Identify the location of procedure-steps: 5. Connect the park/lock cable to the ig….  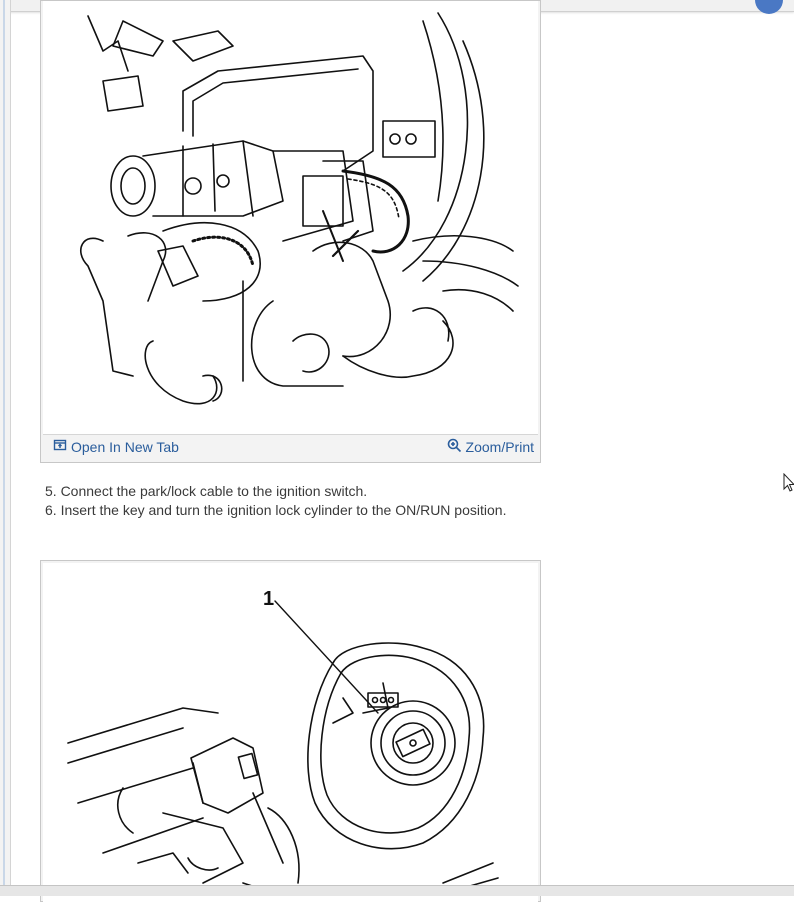
(275, 501).